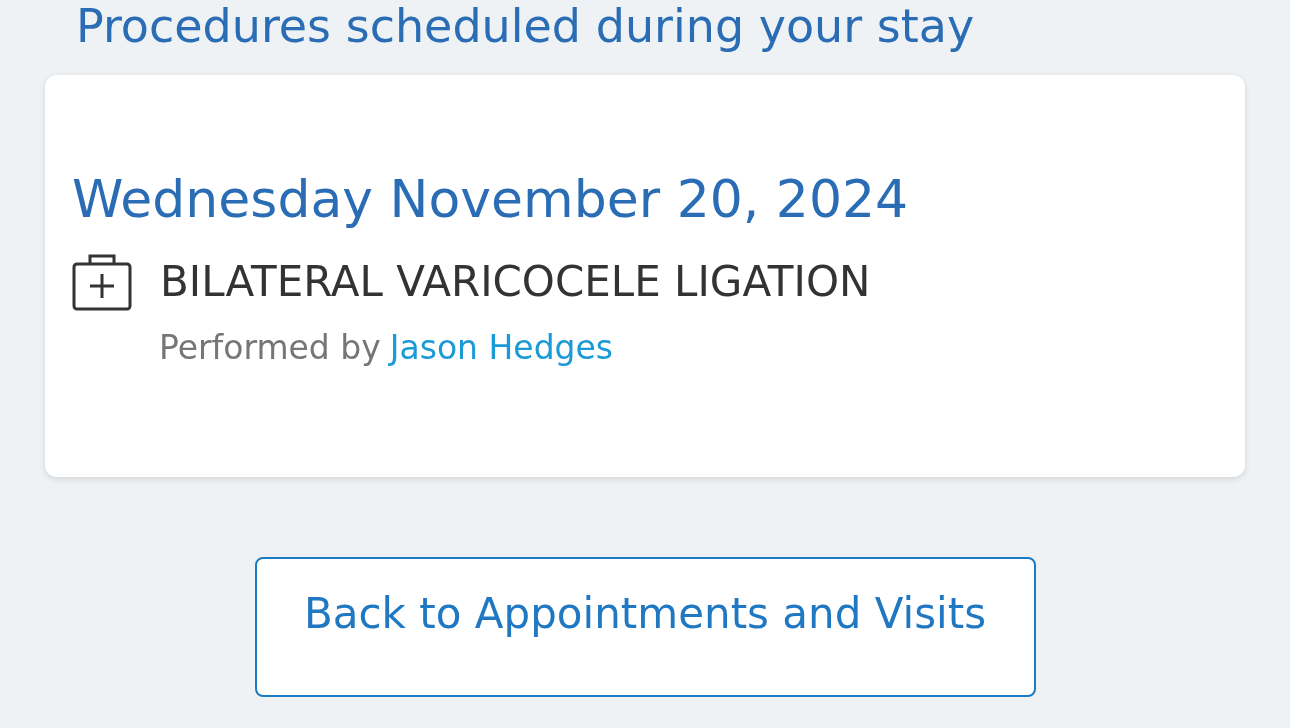  Describe the element at coordinates (645, 626) in the screenshot. I see `back-button: Back to Appointments and Visits` at that location.